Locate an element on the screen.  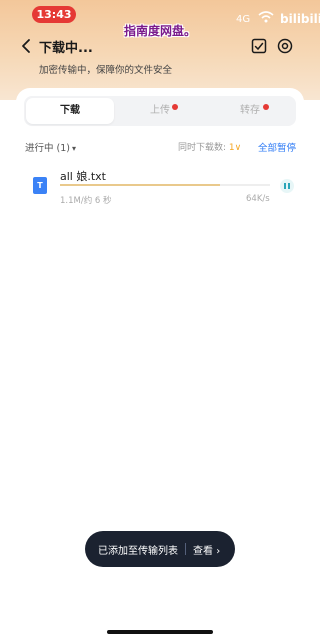
home-indicator is located at coordinates (160, 632).